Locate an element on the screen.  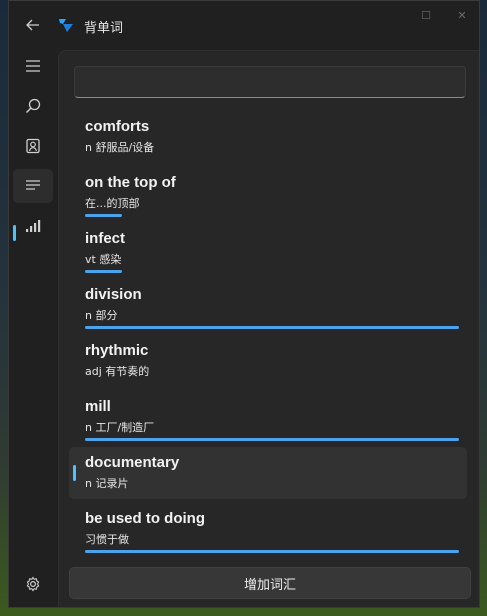
person-card-icon is located at coordinates (33, 146).